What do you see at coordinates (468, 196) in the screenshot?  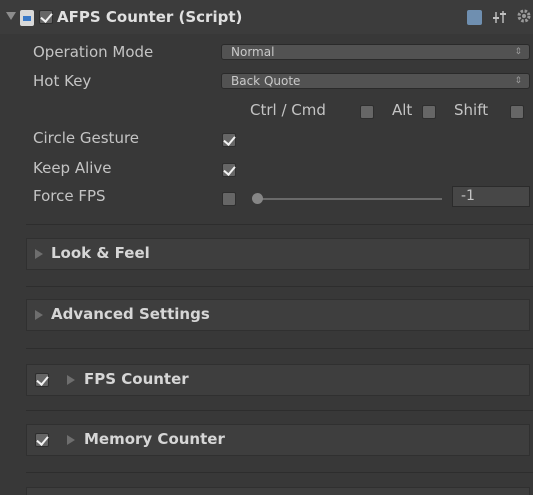 I see `force-fps-value: -1` at bounding box center [468, 196].